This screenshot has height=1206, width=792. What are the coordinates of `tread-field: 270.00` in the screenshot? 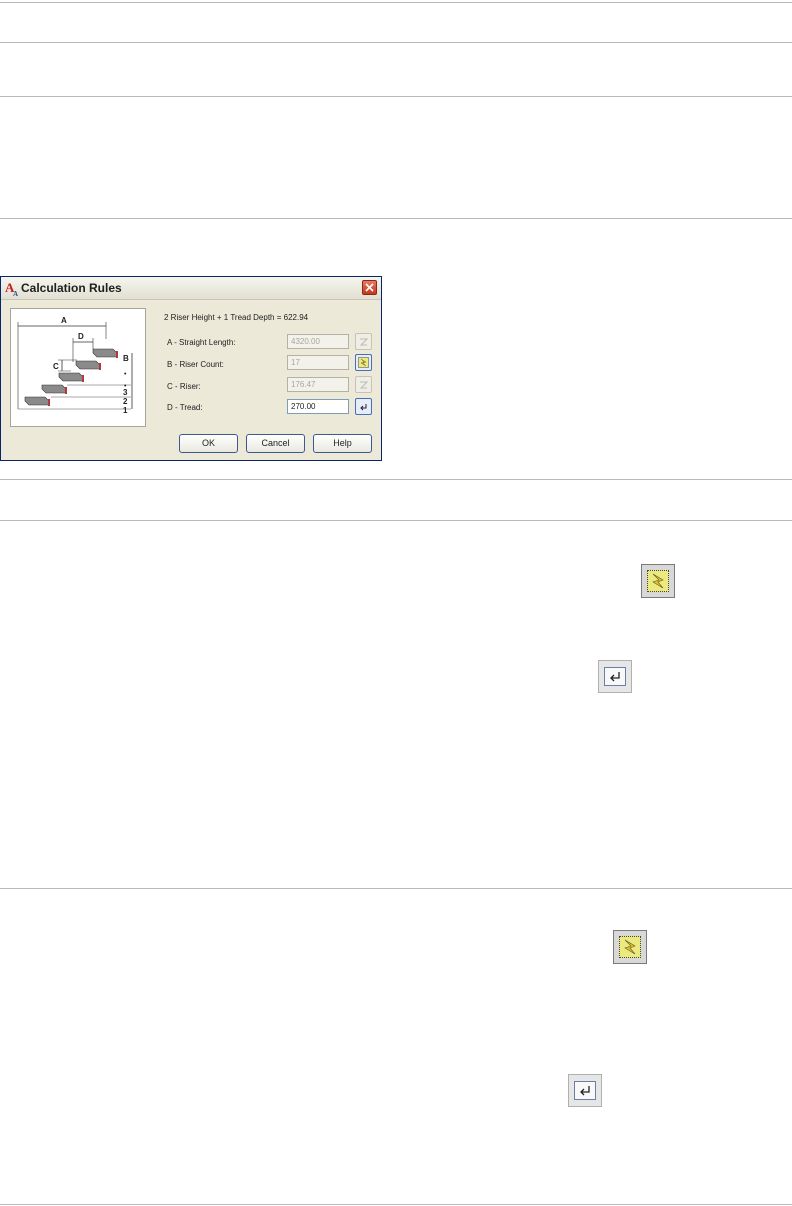 It's located at (318, 406).